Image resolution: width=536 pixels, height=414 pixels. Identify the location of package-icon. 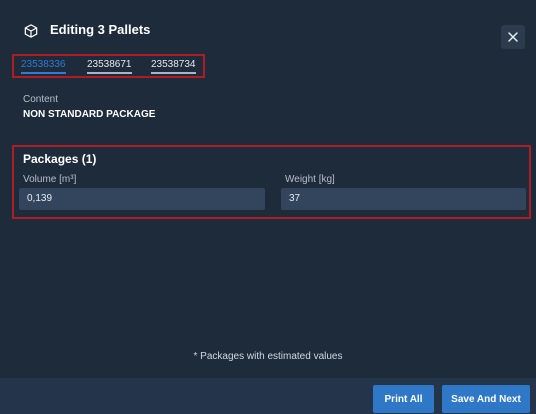
(31, 31).